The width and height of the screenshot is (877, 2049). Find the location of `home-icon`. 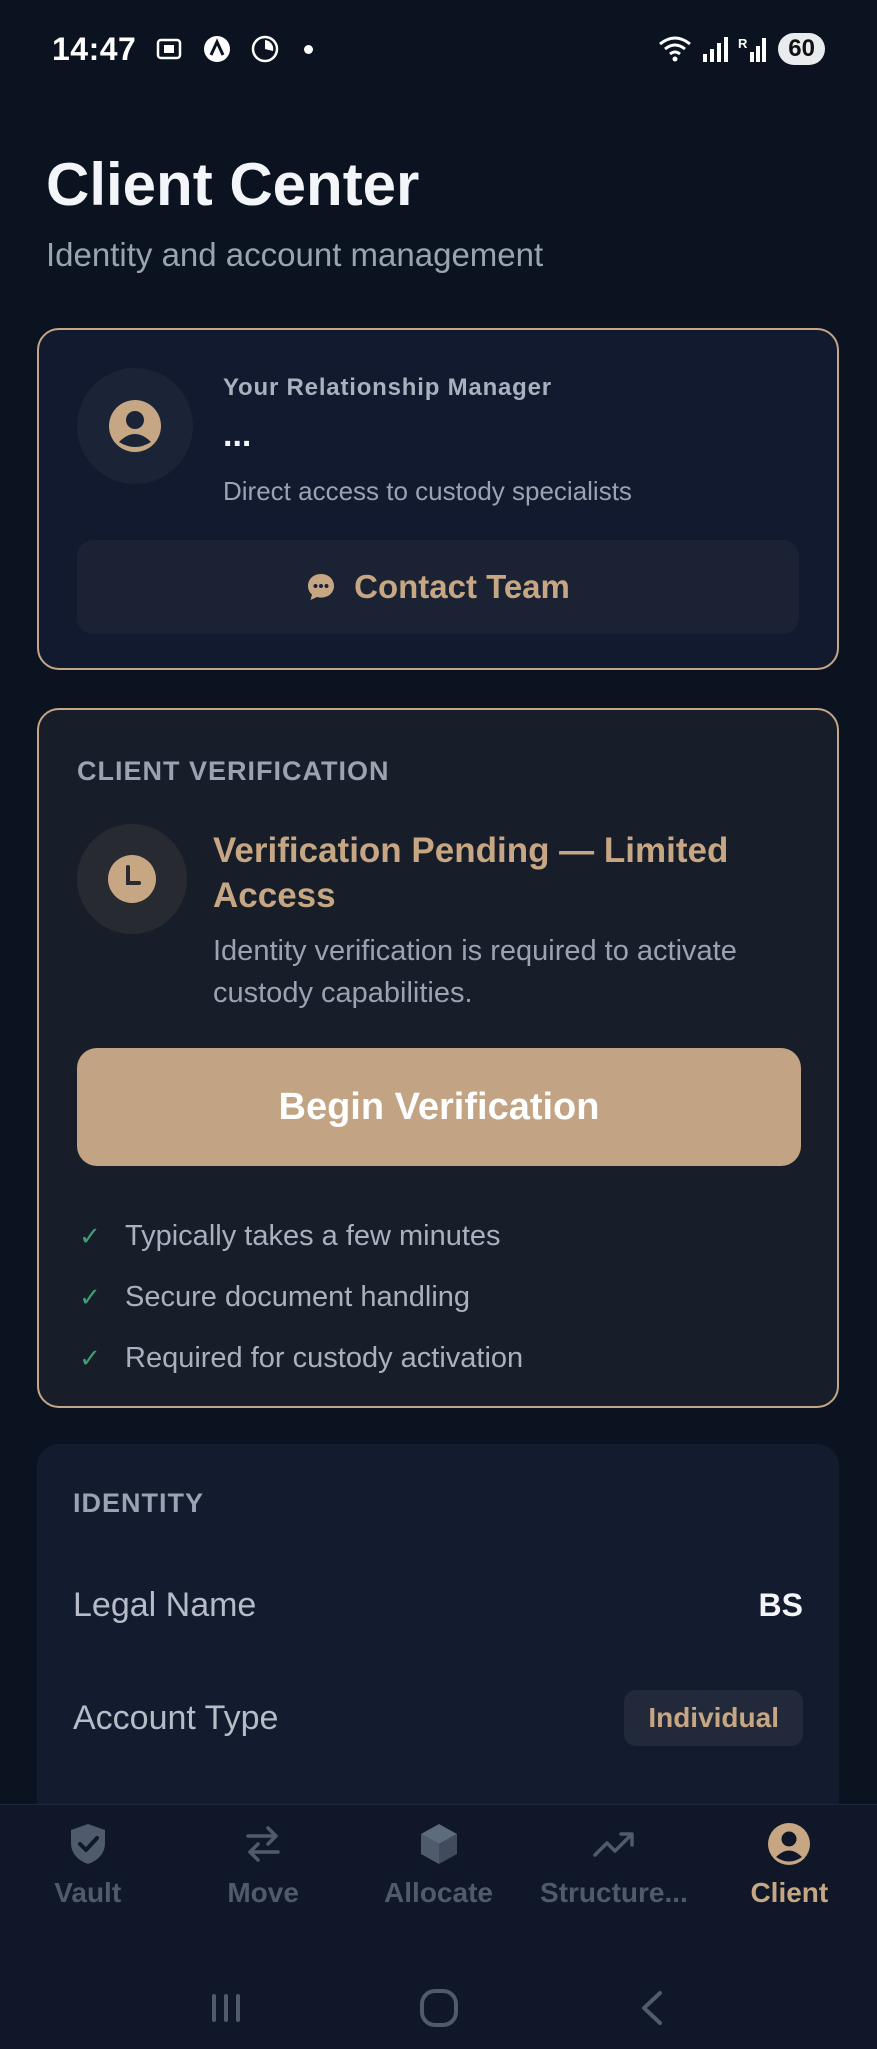

home-icon is located at coordinates (439, 2008).